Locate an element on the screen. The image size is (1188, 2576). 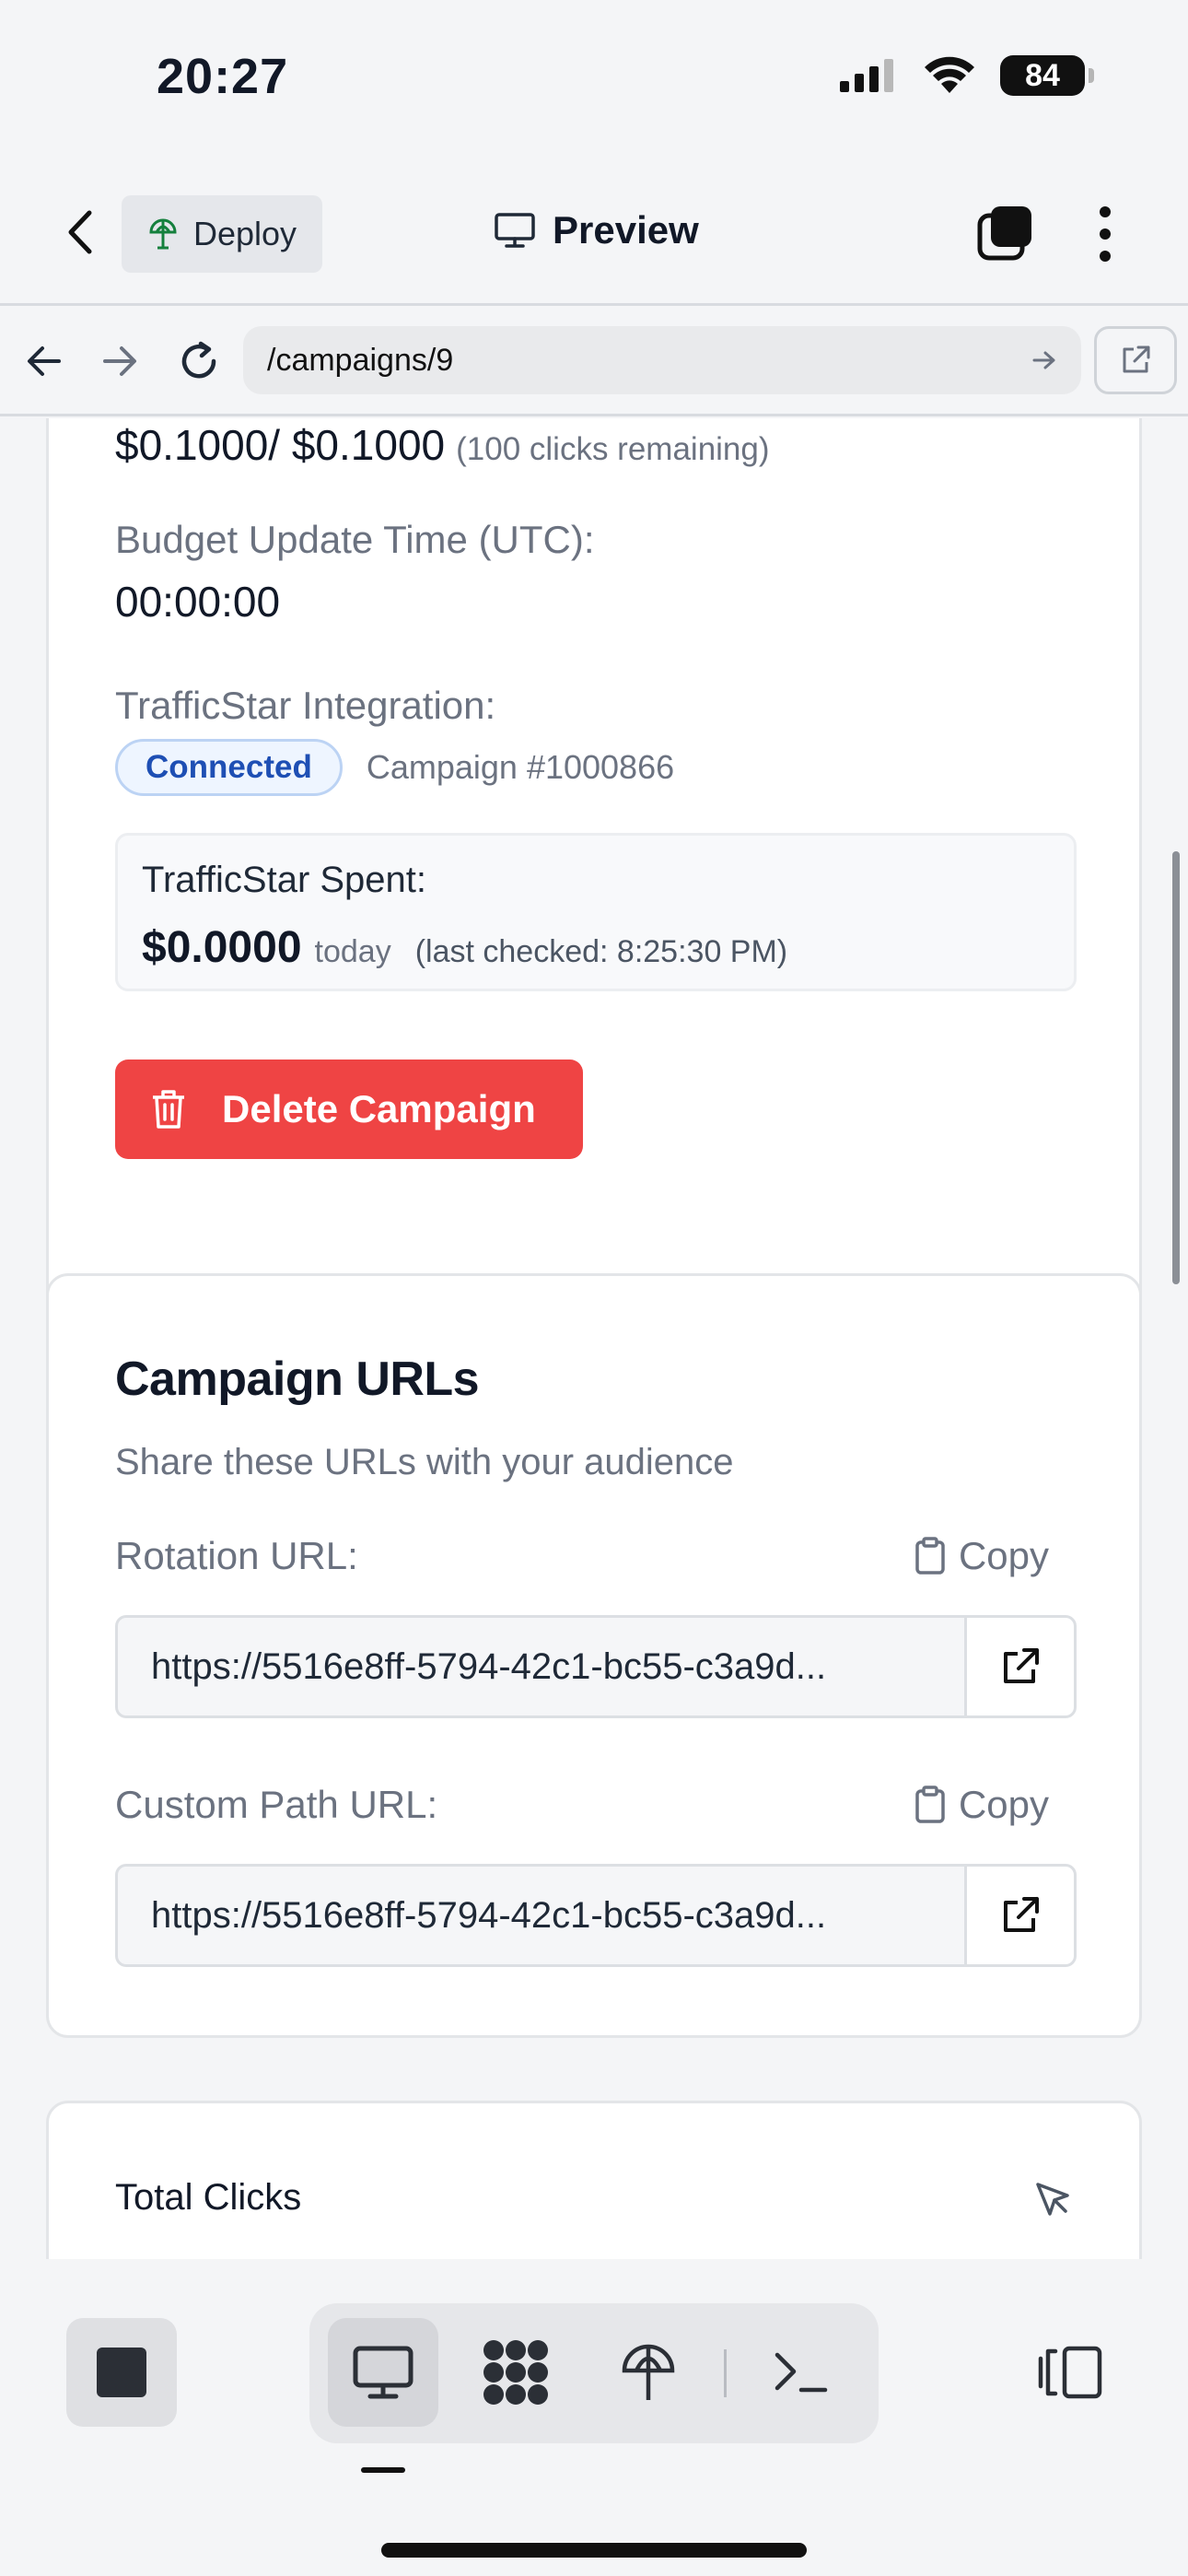
tool-switcher is located at coordinates (594, 2373).